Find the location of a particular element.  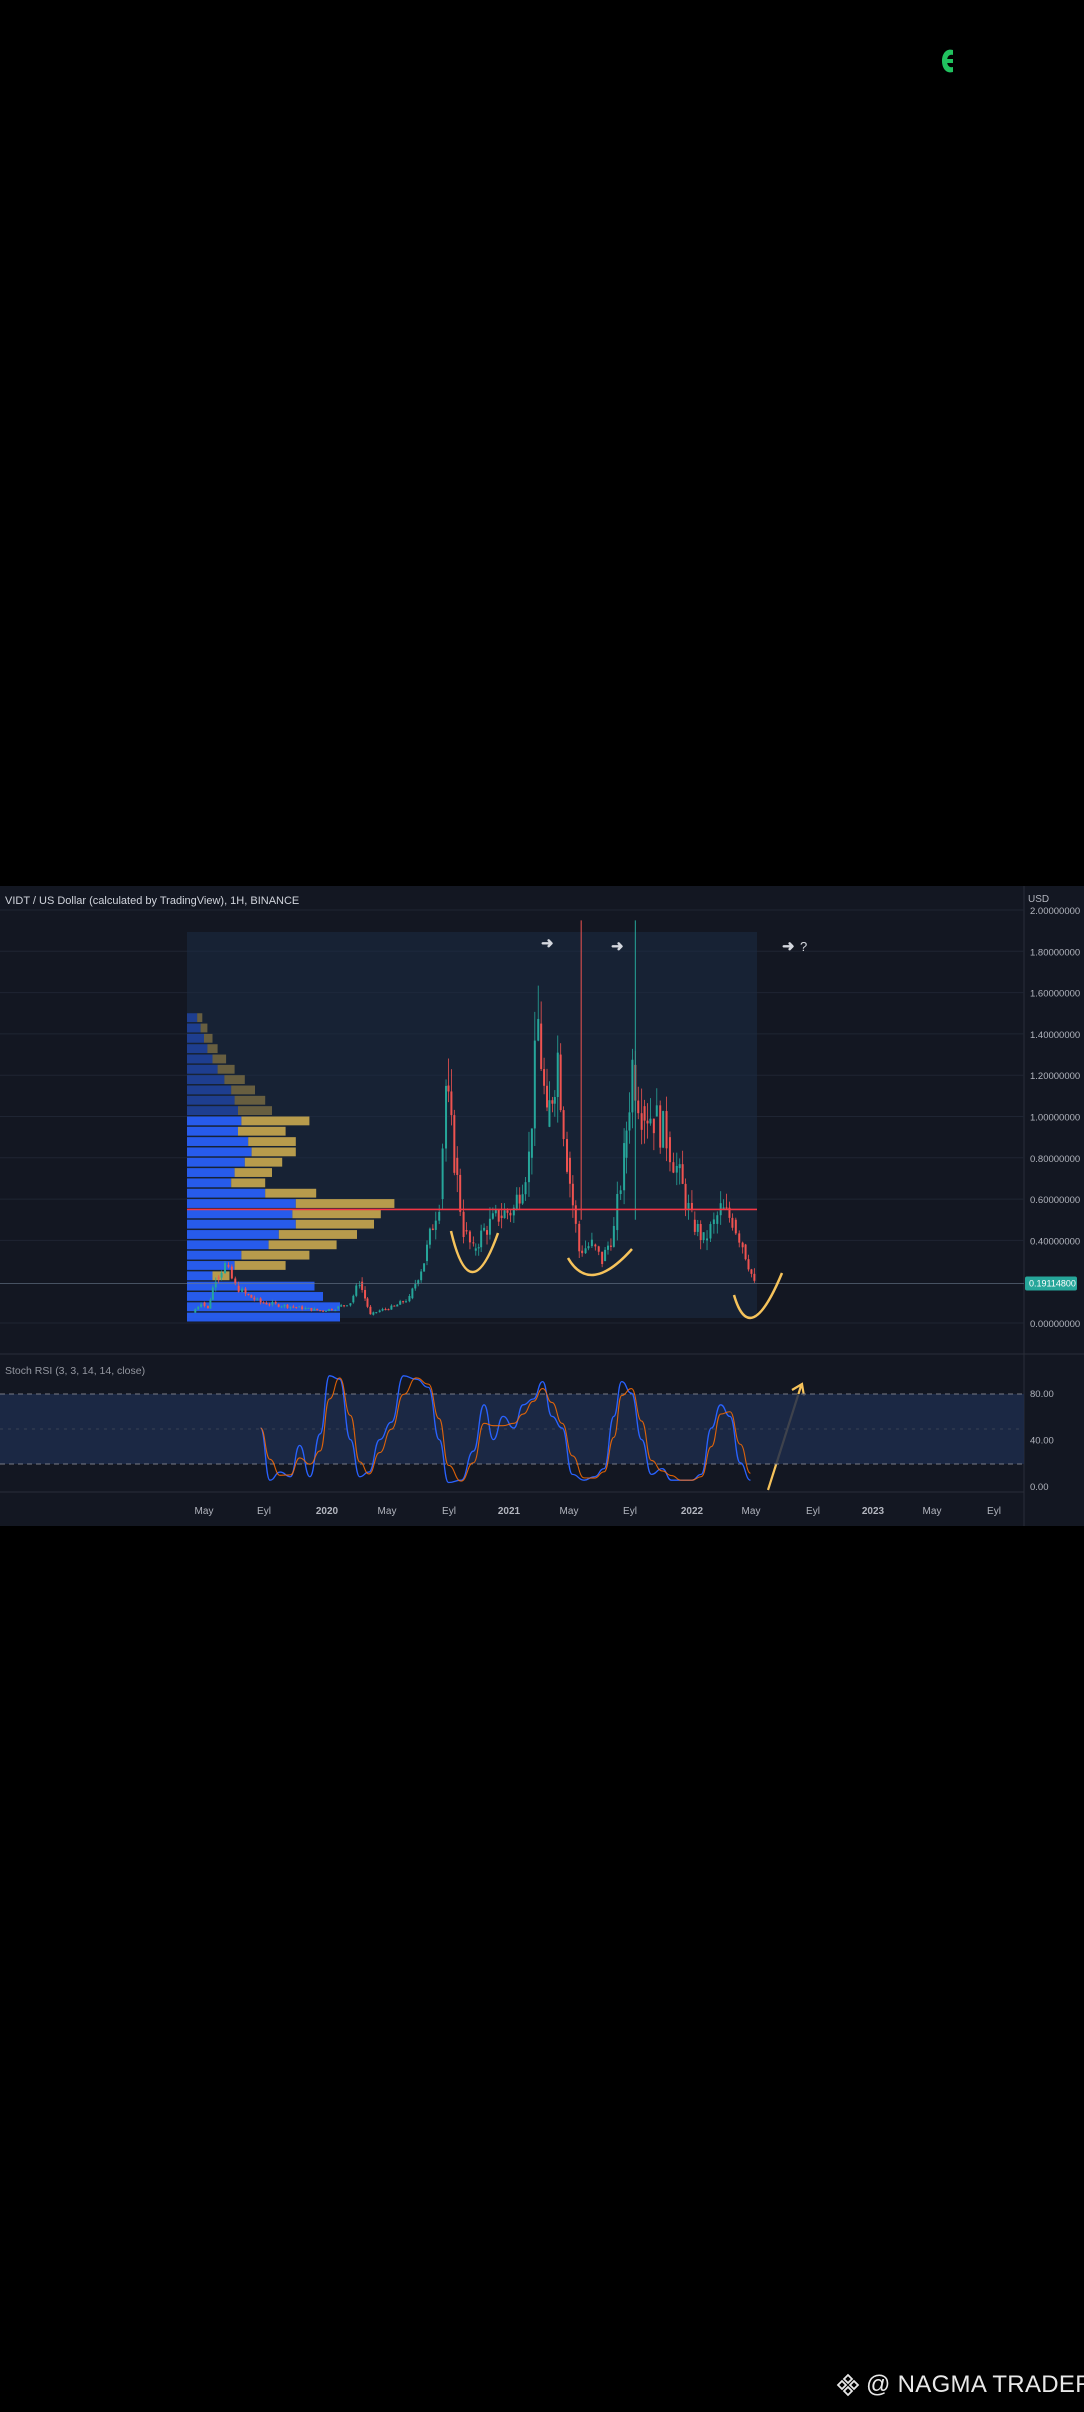

price-axis-tick: 1.60000000 is located at coordinates (1055, 994).